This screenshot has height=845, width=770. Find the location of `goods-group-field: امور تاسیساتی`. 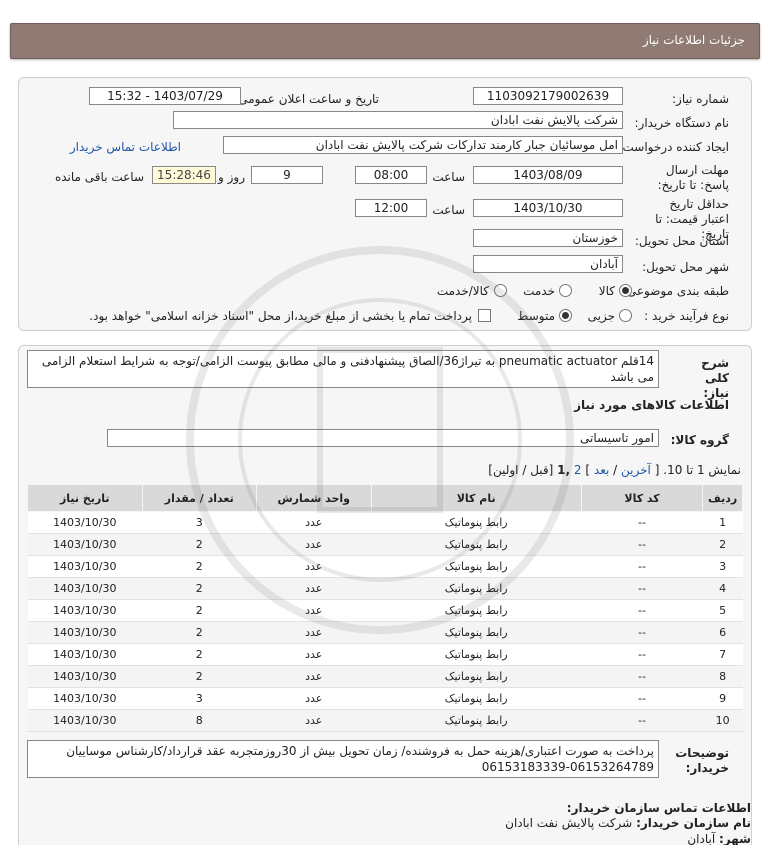

goods-group-field: امور تاسیساتی is located at coordinates (383, 438).